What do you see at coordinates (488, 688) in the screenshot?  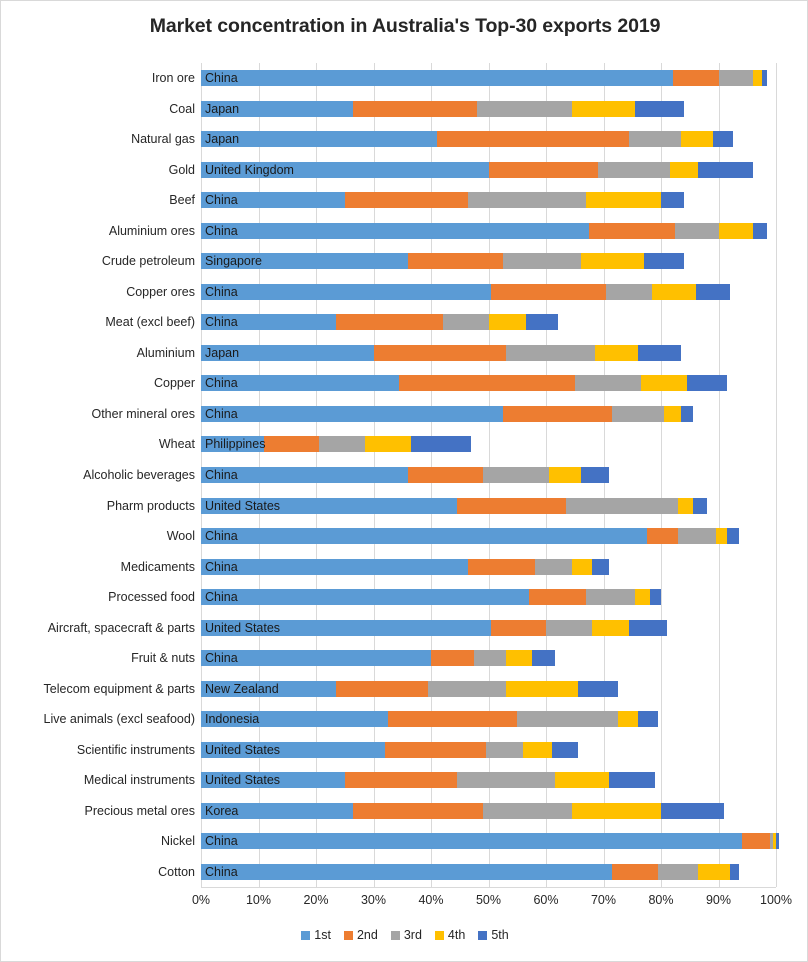 I see `stacked-bar: New Zealand` at bounding box center [488, 688].